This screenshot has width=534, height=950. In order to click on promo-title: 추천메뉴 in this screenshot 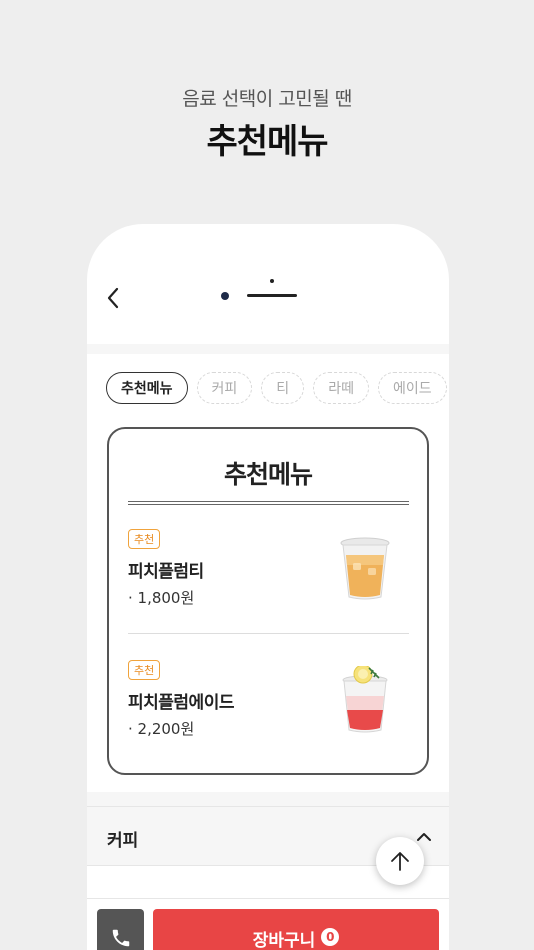, I will do `click(267, 142)`.